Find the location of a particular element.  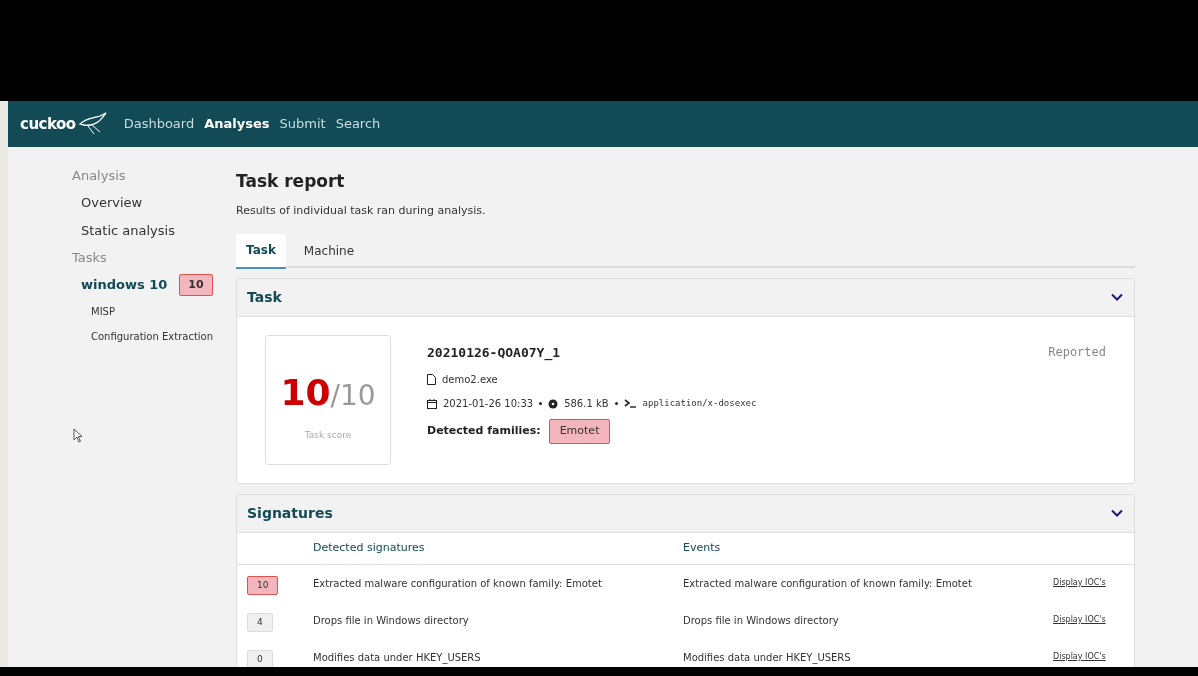

tab: Machine is located at coordinates (329, 251).